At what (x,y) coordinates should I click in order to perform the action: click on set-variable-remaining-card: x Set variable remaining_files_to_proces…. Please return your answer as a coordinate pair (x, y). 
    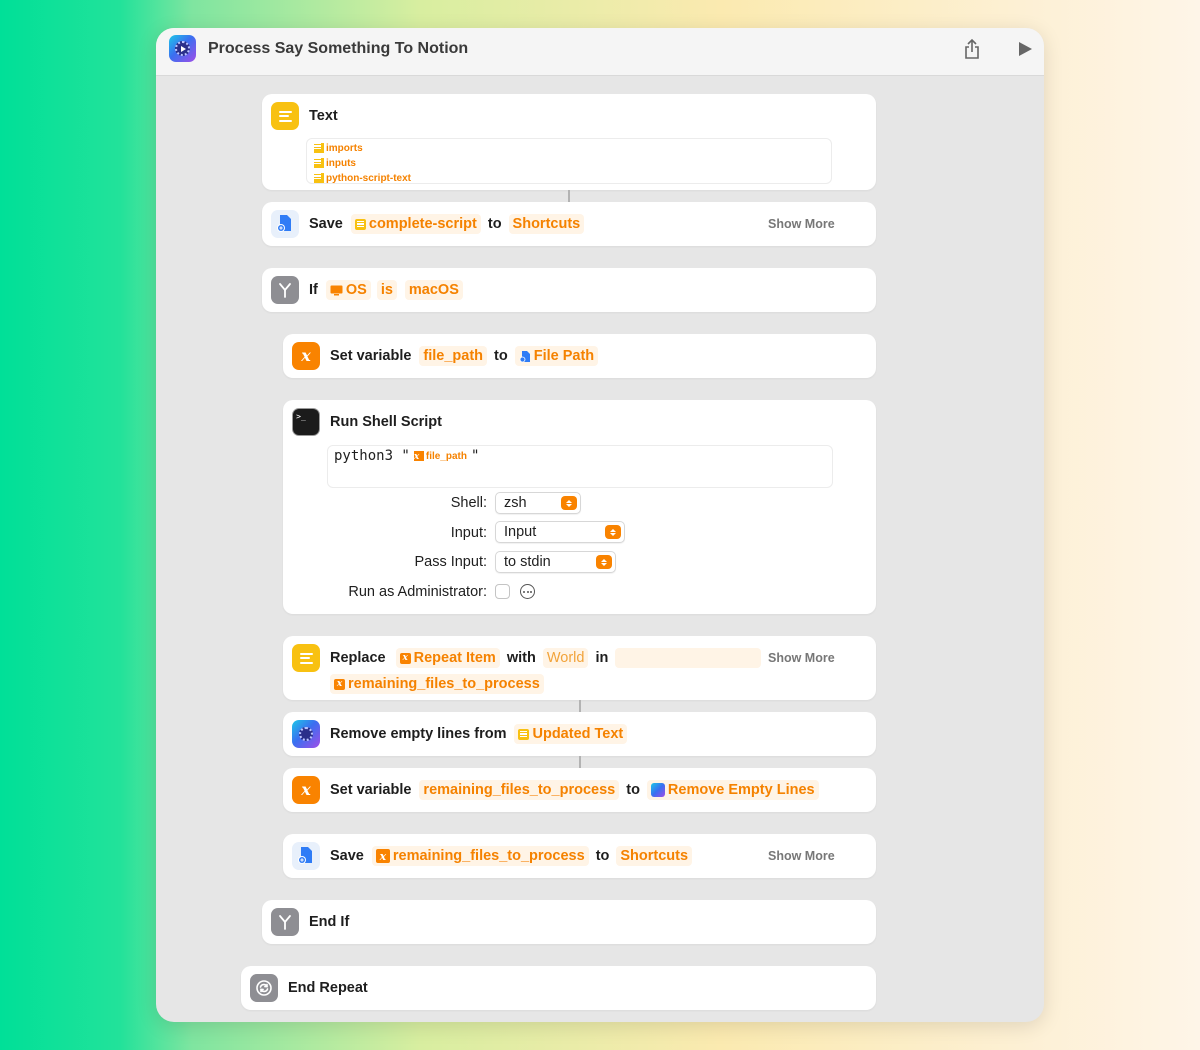
    Looking at the image, I should click on (579, 790).